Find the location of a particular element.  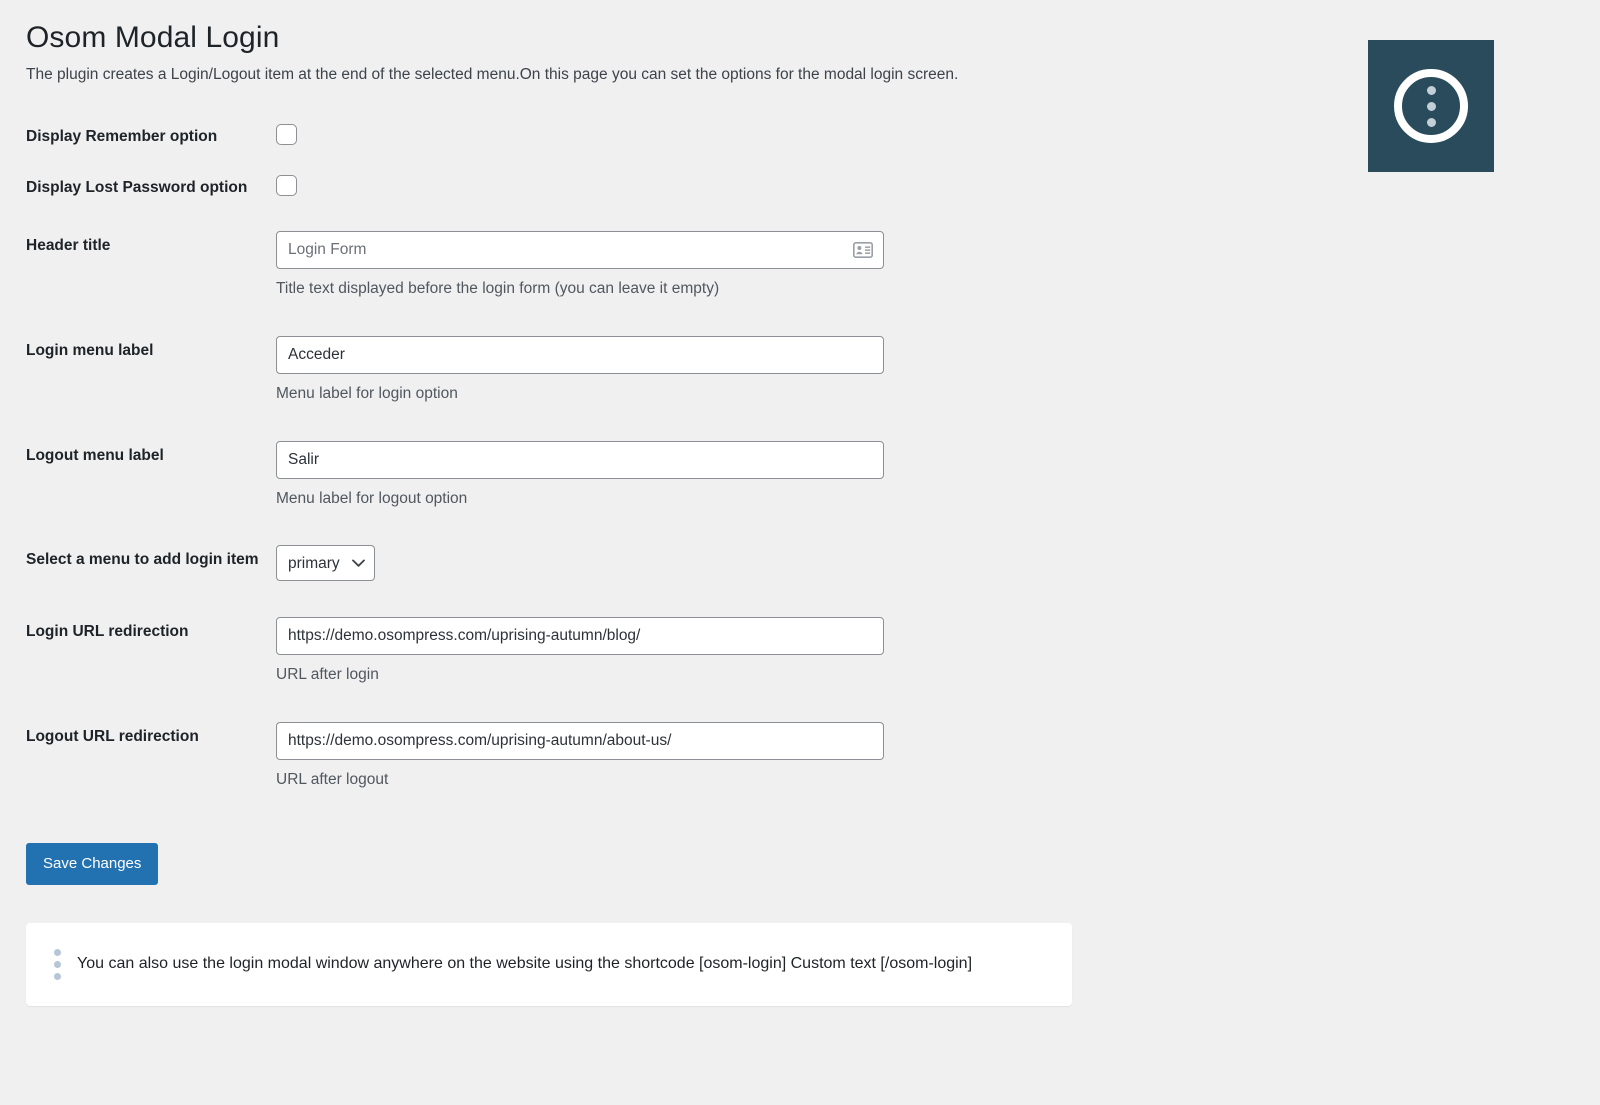

save-changes-button: Save Changes is located at coordinates (92, 863).